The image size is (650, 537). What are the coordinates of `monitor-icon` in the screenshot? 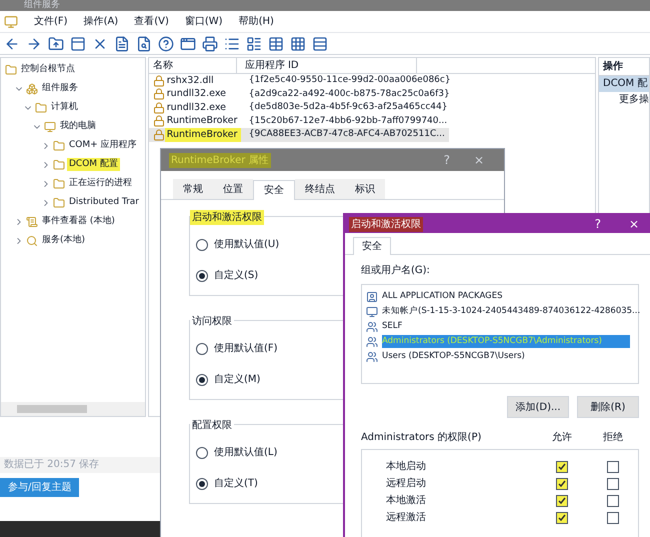 It's located at (372, 312).